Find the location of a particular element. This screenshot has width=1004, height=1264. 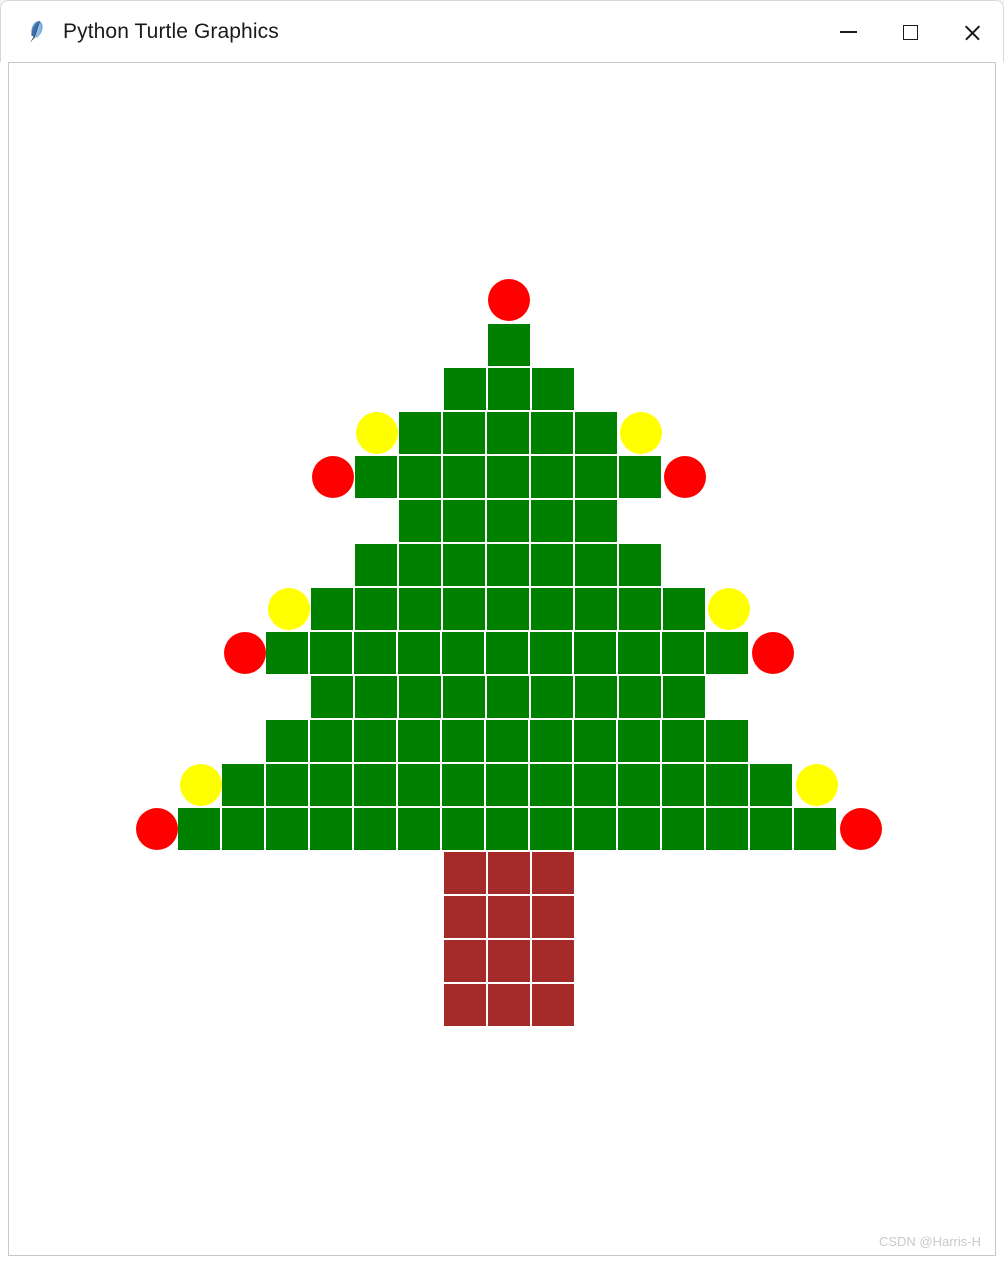

maximize-icon is located at coordinates (910, 32).